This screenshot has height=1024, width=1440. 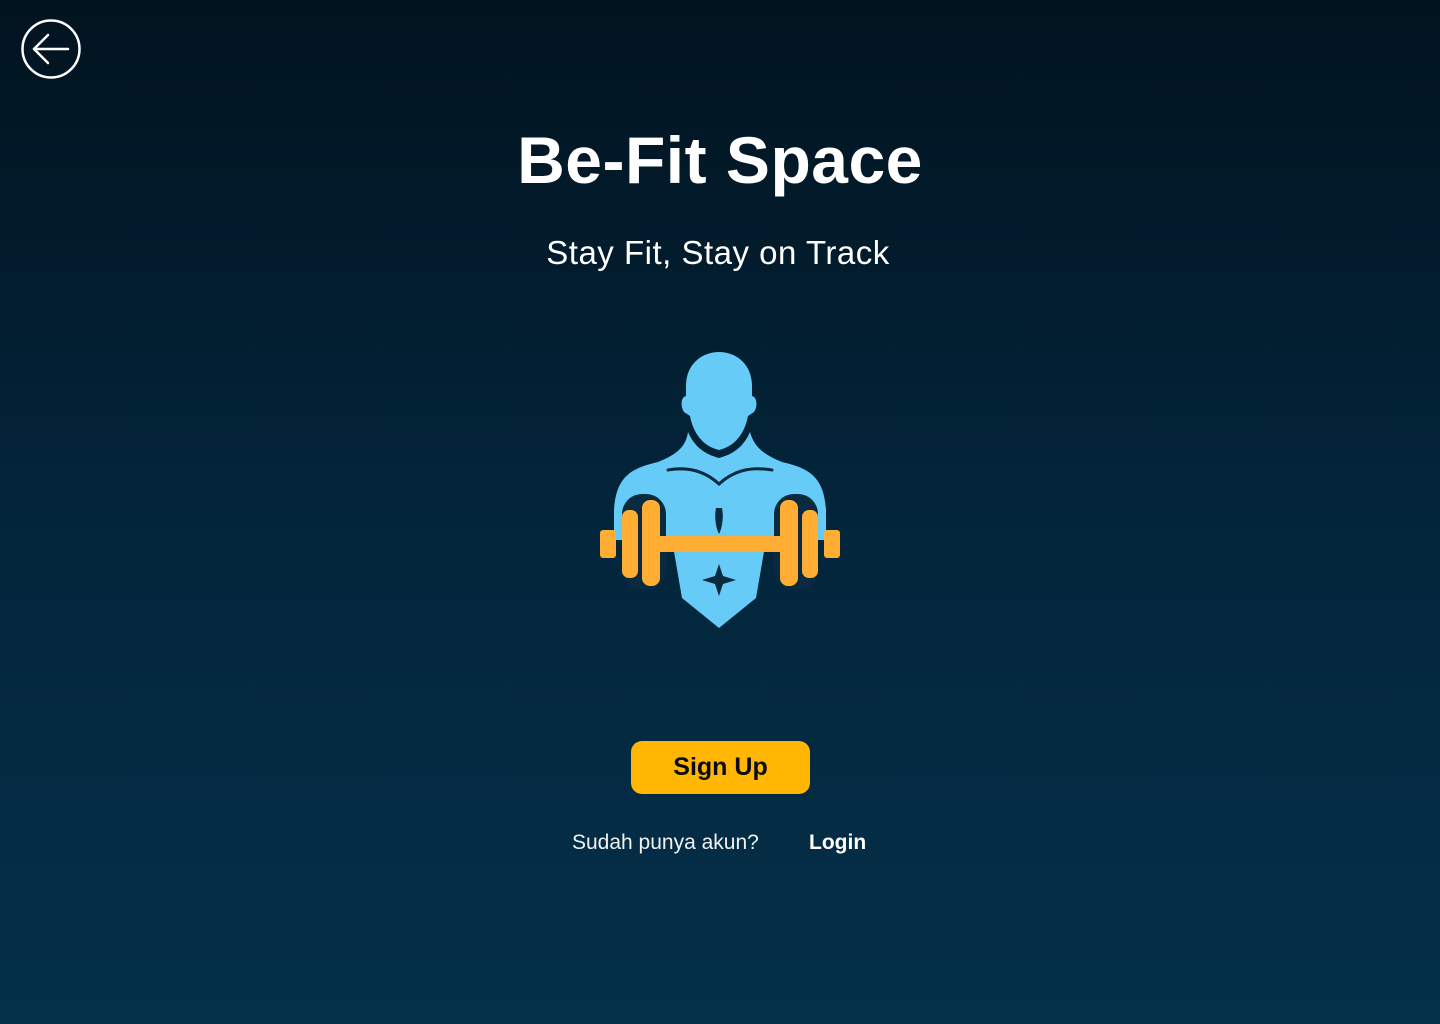 I want to click on arrow-left-circle-icon, so click(x=51, y=49).